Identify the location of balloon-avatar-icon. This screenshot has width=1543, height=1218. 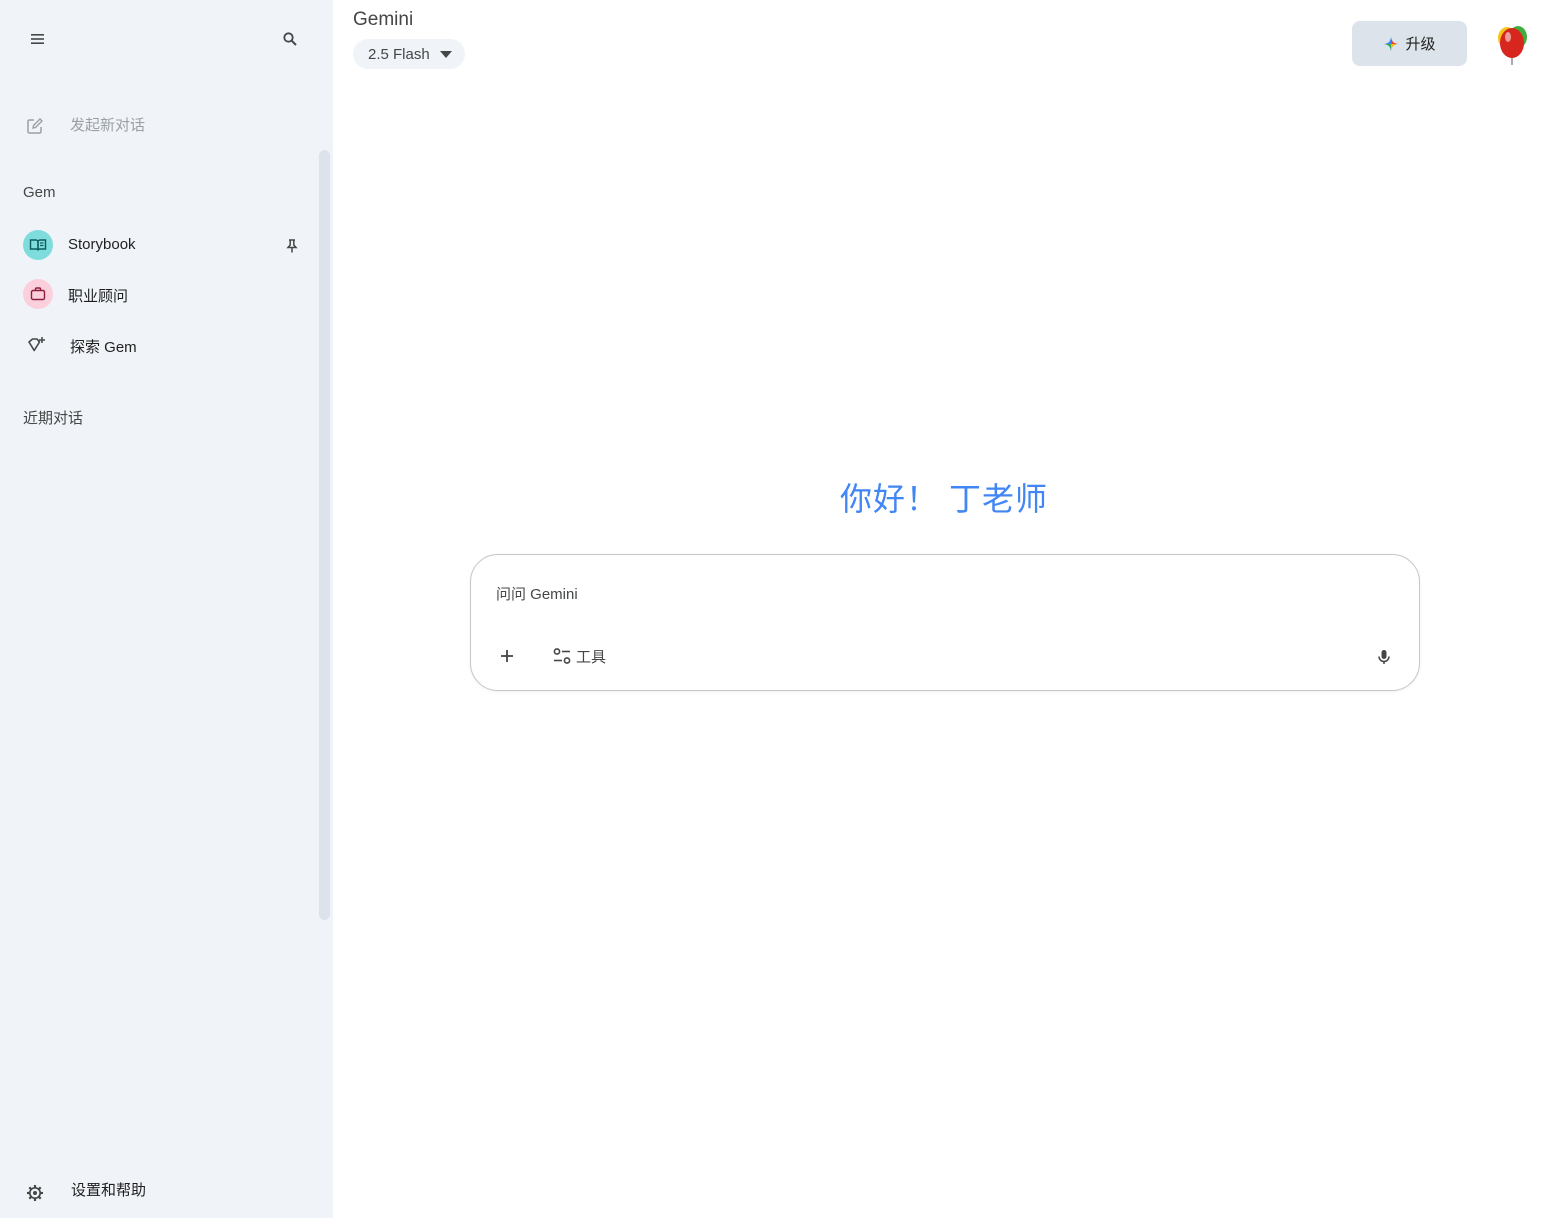
(1512, 45).